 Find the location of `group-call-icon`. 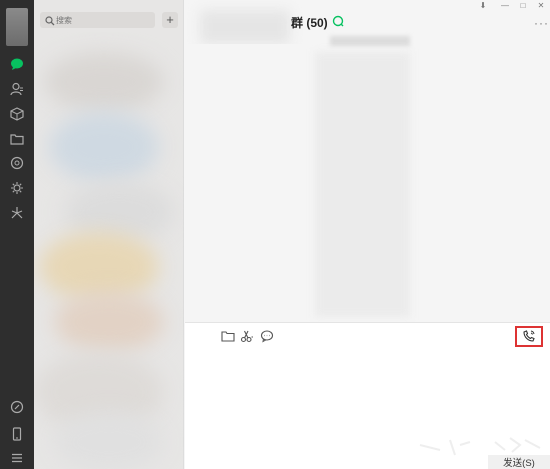

group-call-icon is located at coordinates (529, 336).